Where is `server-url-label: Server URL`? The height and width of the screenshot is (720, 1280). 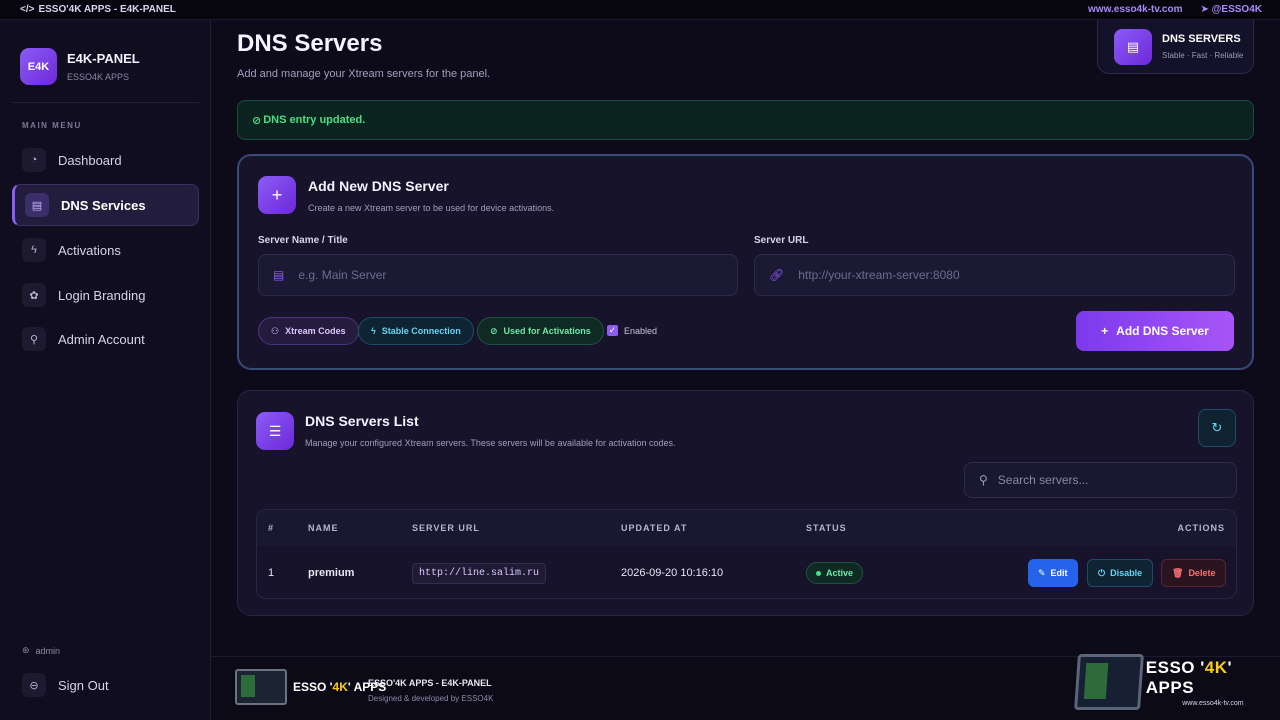
server-url-label: Server URL is located at coordinates (781, 240).